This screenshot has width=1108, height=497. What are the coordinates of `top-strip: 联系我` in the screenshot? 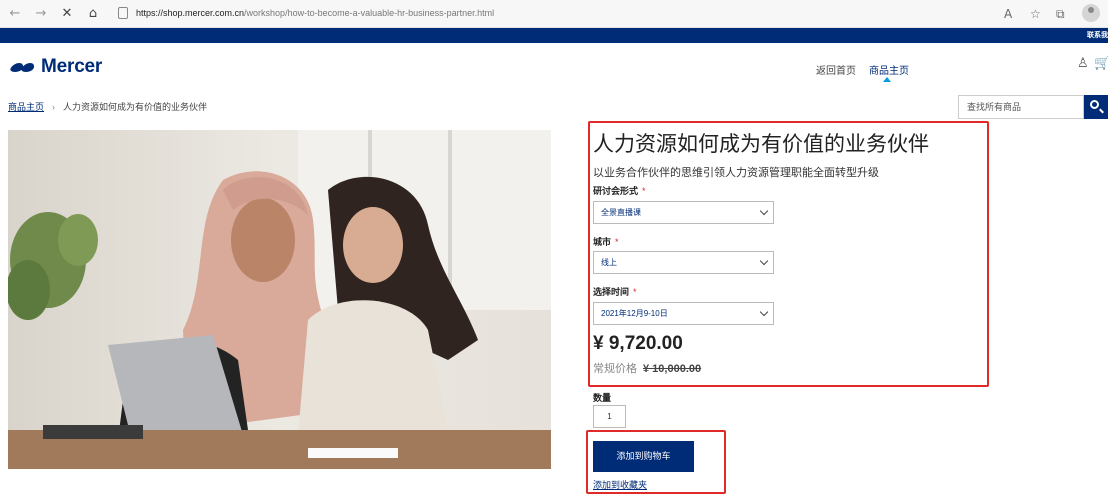 It's located at (554, 35).